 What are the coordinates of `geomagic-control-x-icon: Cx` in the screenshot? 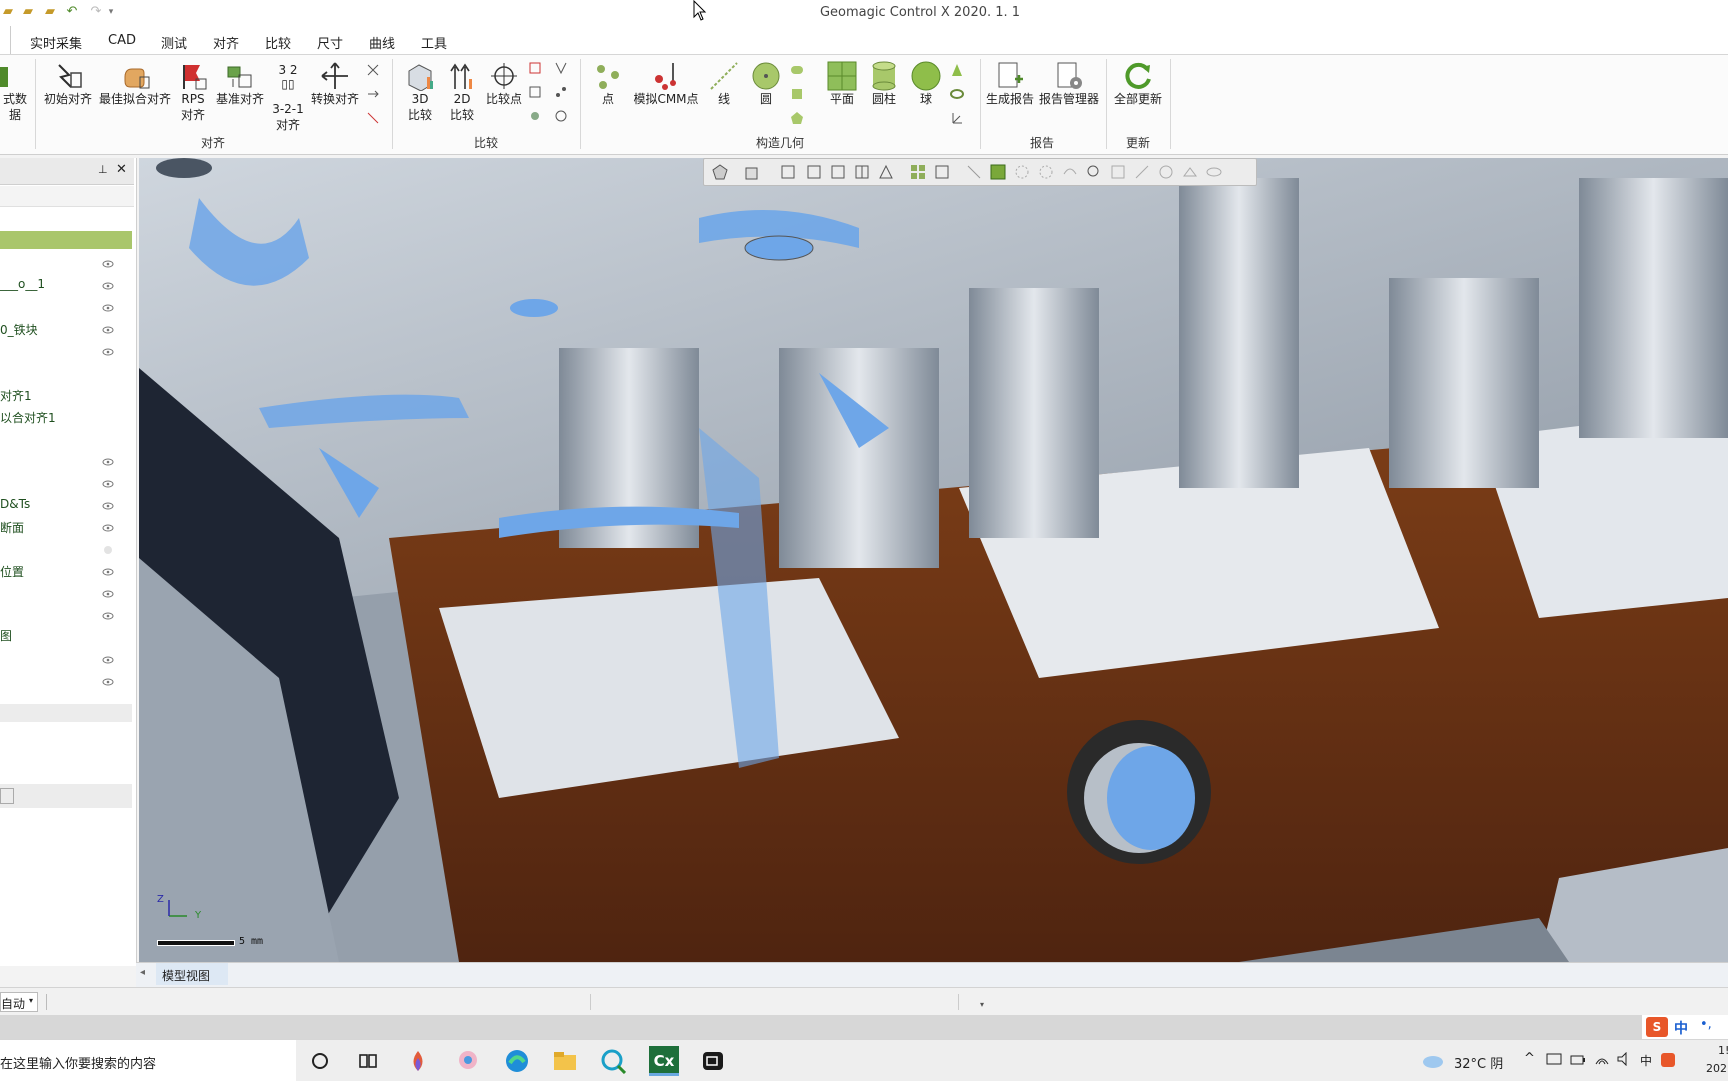 It's located at (664, 1061).